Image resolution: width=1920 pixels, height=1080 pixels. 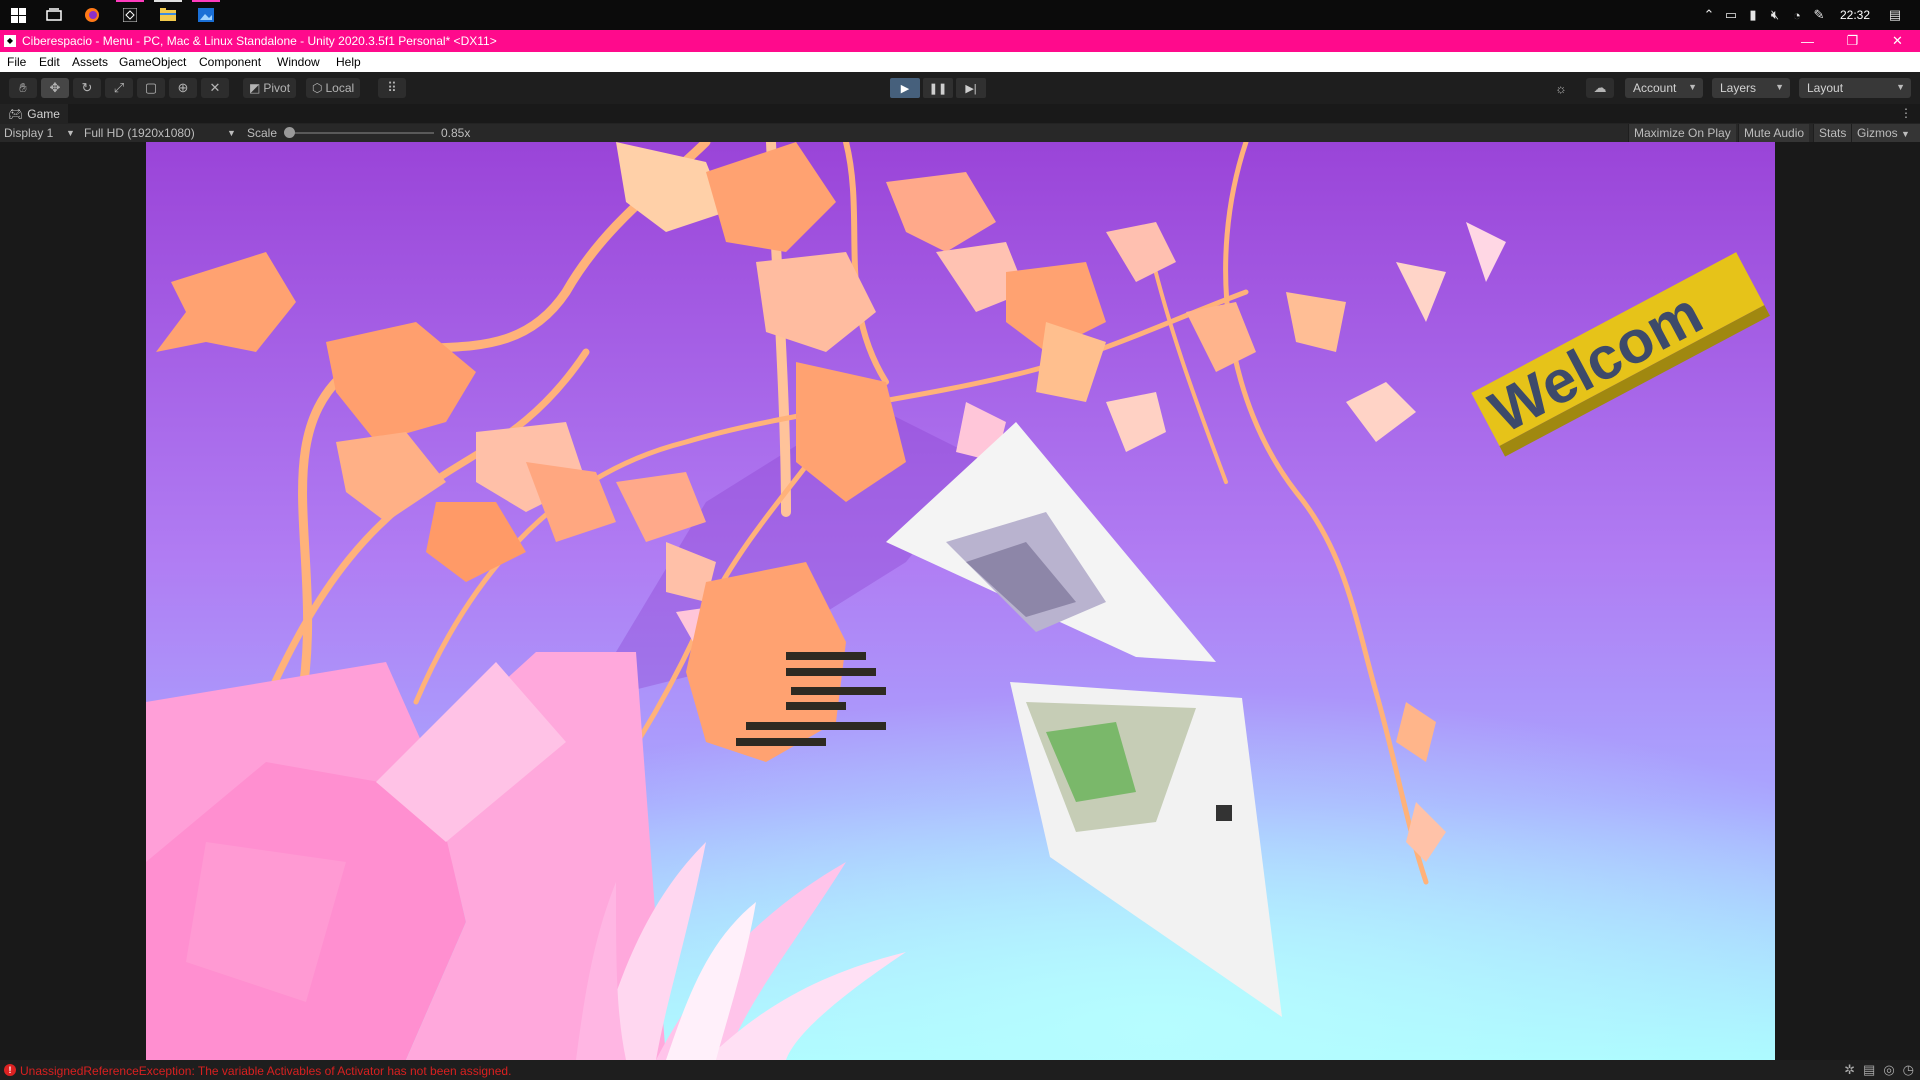 I want to click on pen-icon: ✎, so click(x=1819, y=15).